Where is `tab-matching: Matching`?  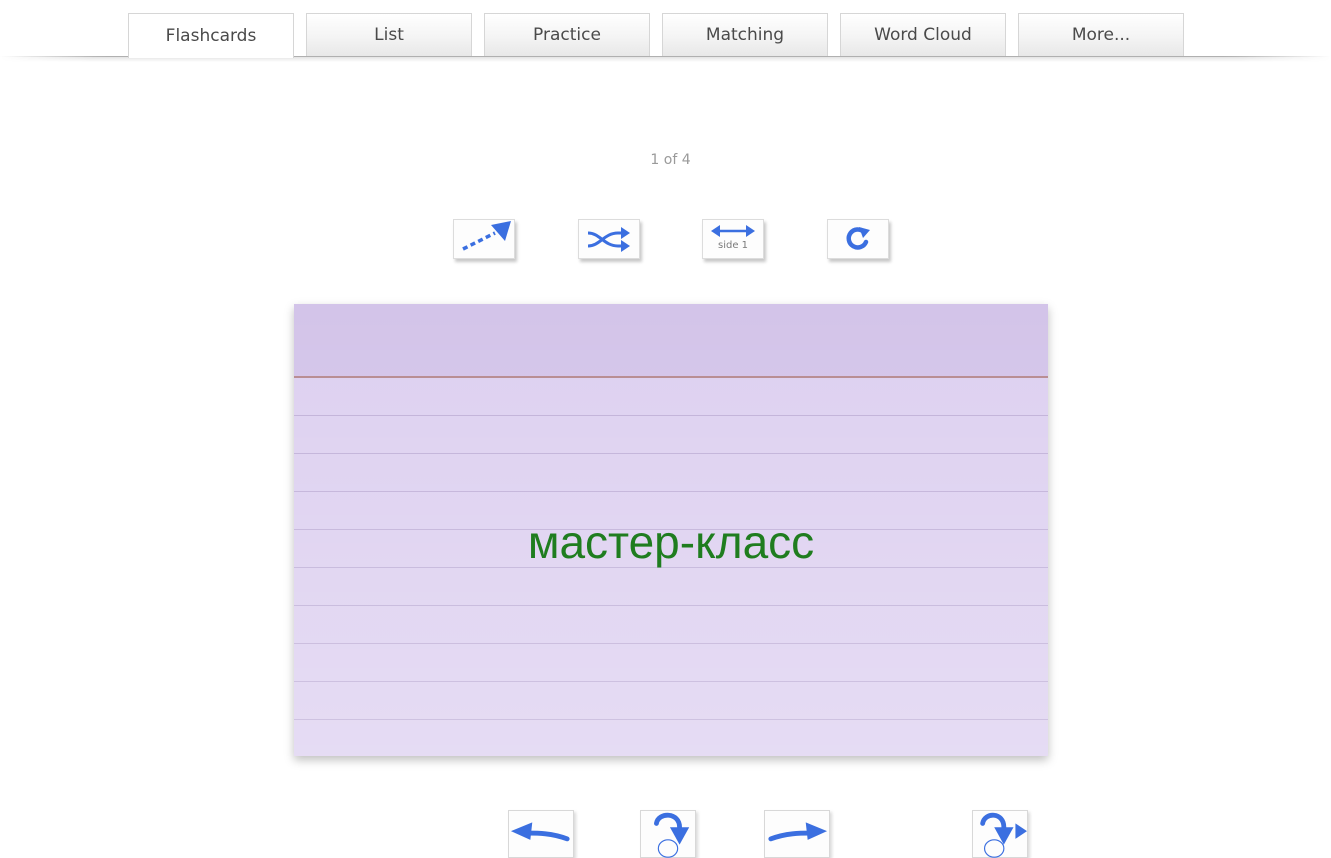
tab-matching: Matching is located at coordinates (745, 34).